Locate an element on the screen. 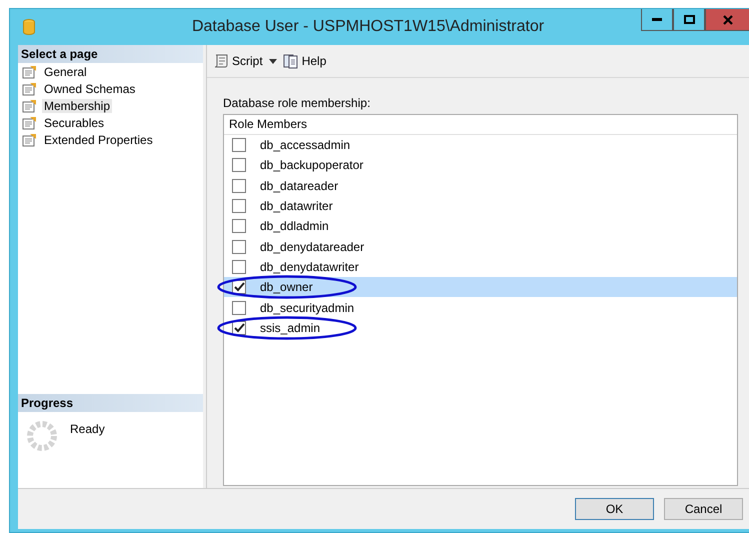 The height and width of the screenshot is (533, 749). sidebar-item: Membership is located at coordinates (77, 105).